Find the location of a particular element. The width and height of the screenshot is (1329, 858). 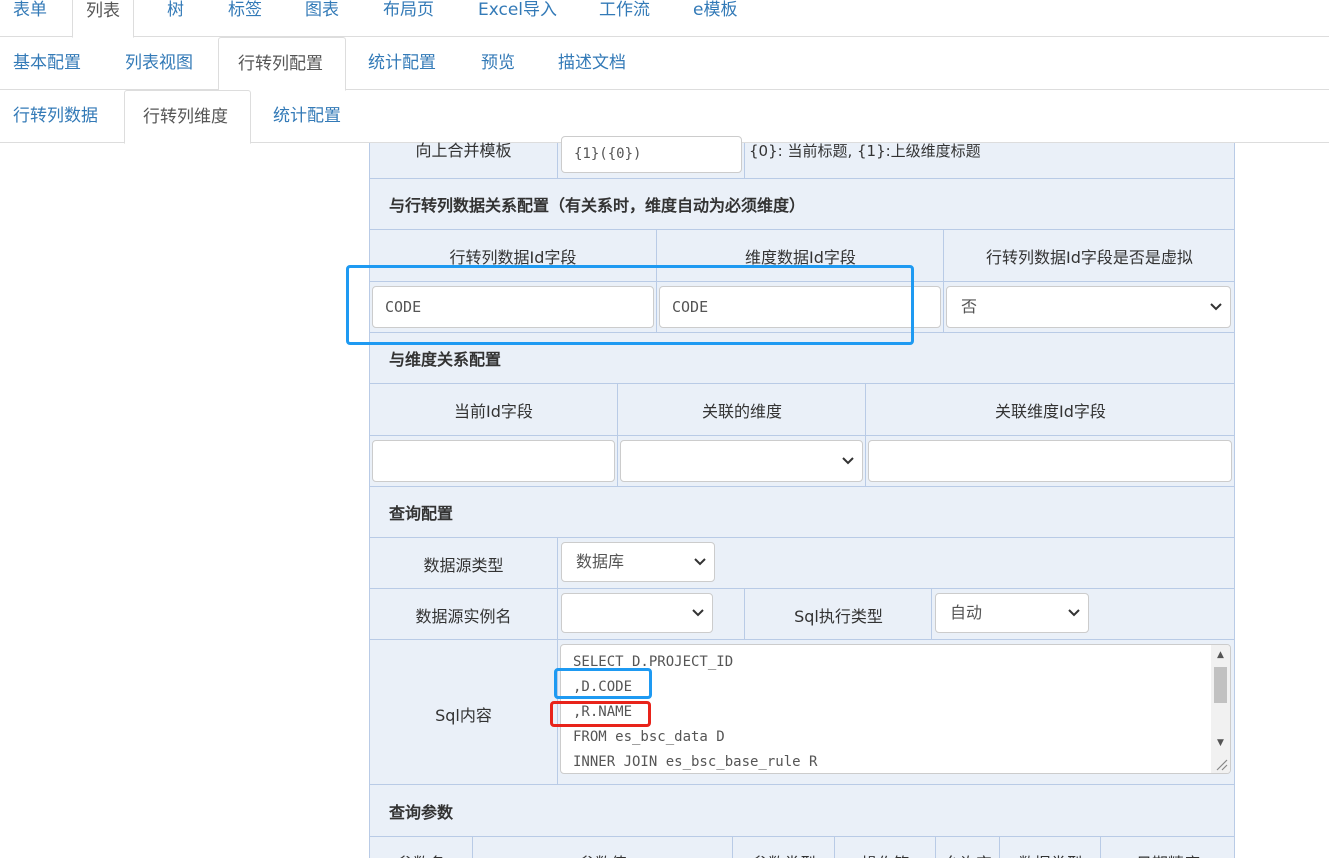

tab-list: 列表 is located at coordinates (103, 19).